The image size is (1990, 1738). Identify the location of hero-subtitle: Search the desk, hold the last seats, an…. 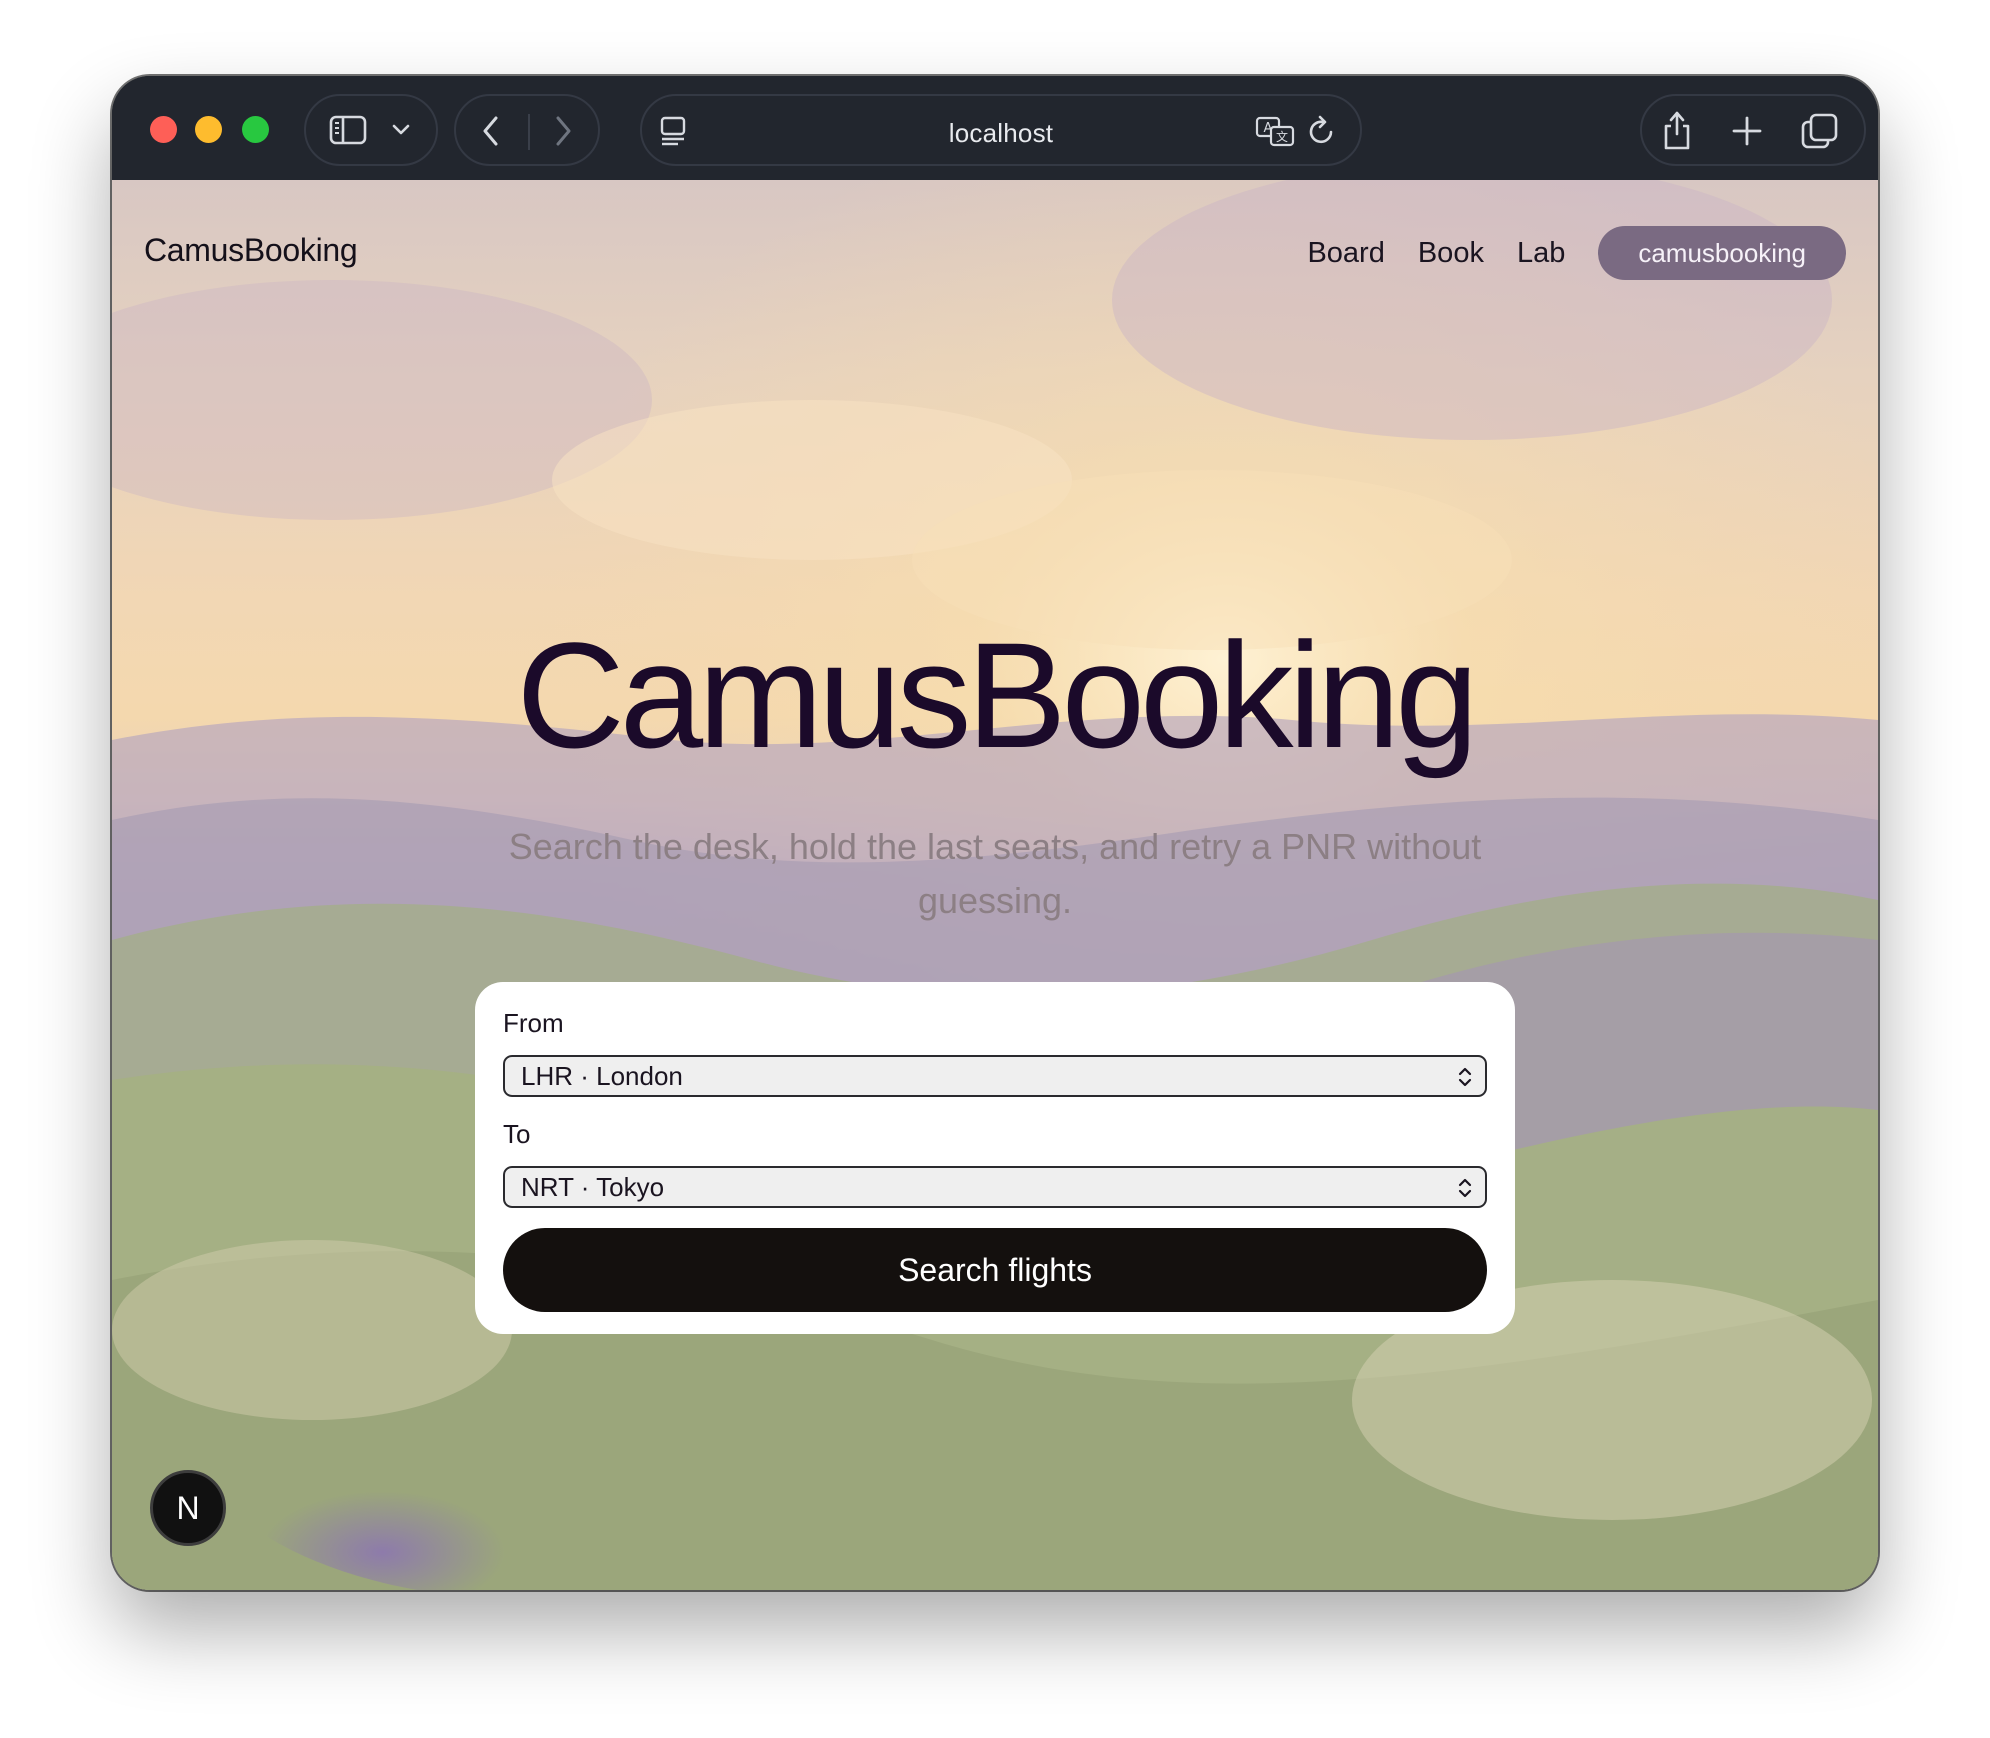
(995, 873).